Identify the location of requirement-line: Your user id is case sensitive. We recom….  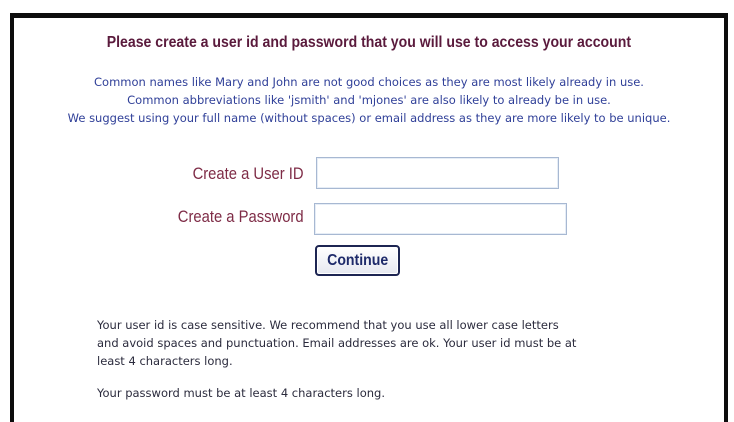
(328, 325).